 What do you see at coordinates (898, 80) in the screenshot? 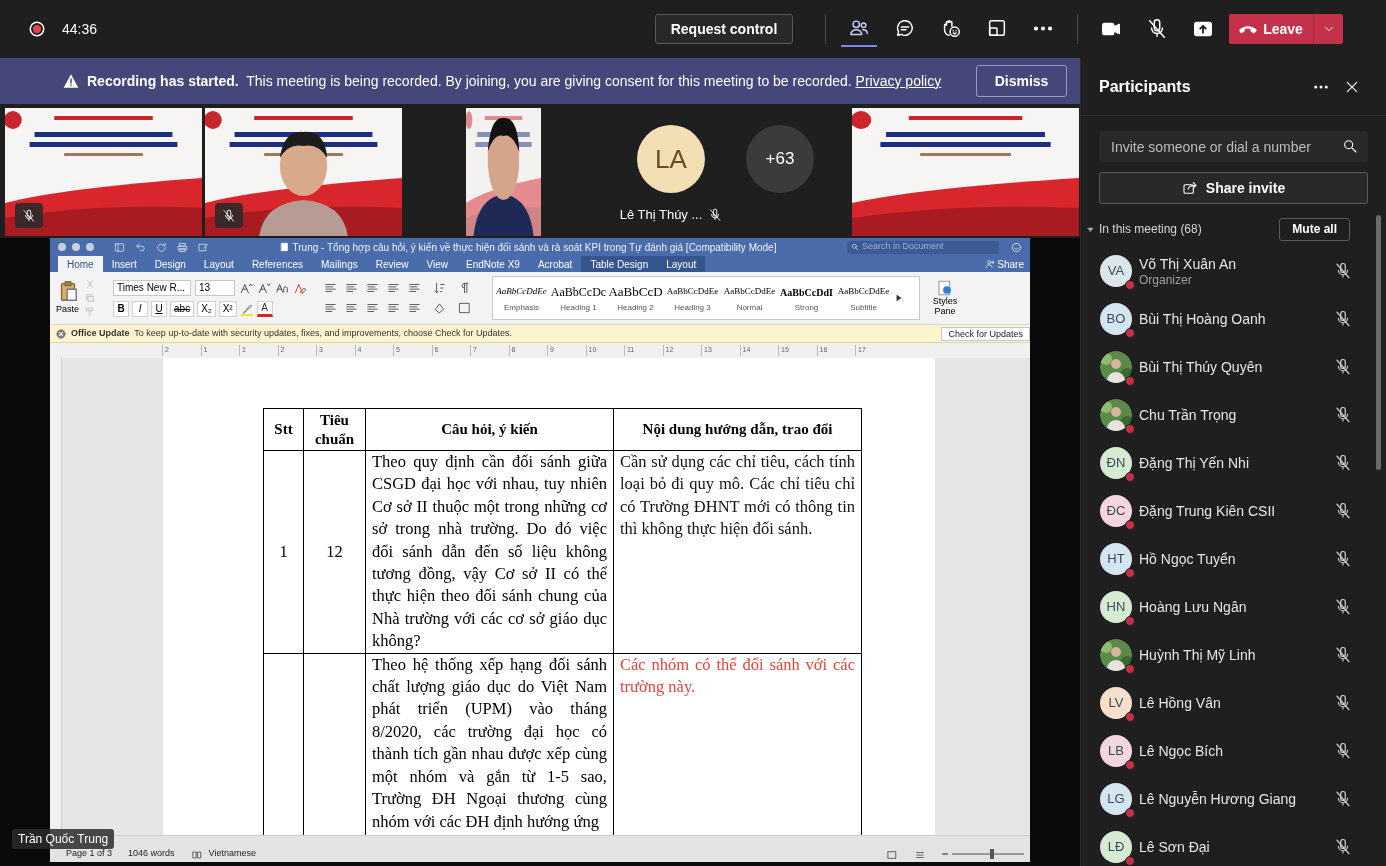
I see `privacy-policy-link: Privacy policy` at bounding box center [898, 80].